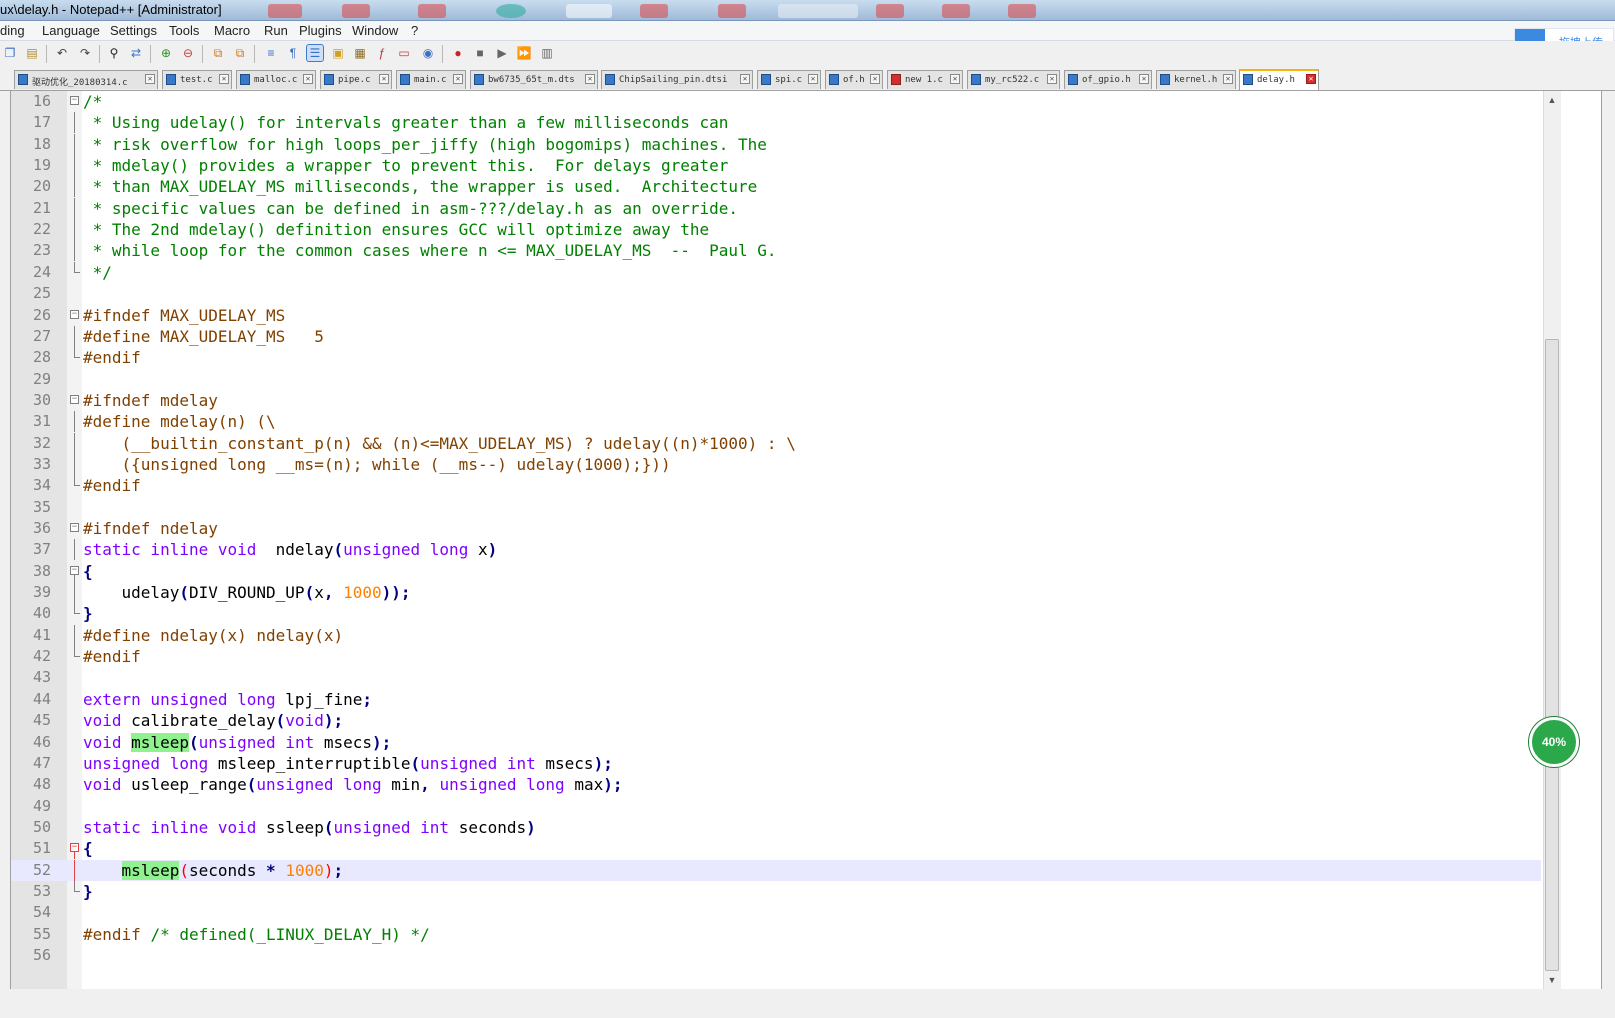  I want to click on indent-guide-icon: ☰, so click(315, 53).